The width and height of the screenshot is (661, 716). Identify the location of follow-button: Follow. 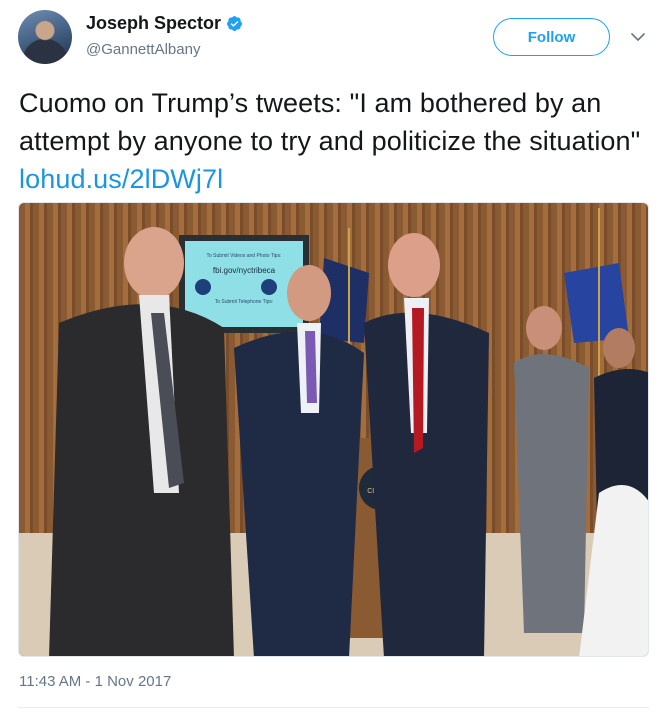
(551, 37).